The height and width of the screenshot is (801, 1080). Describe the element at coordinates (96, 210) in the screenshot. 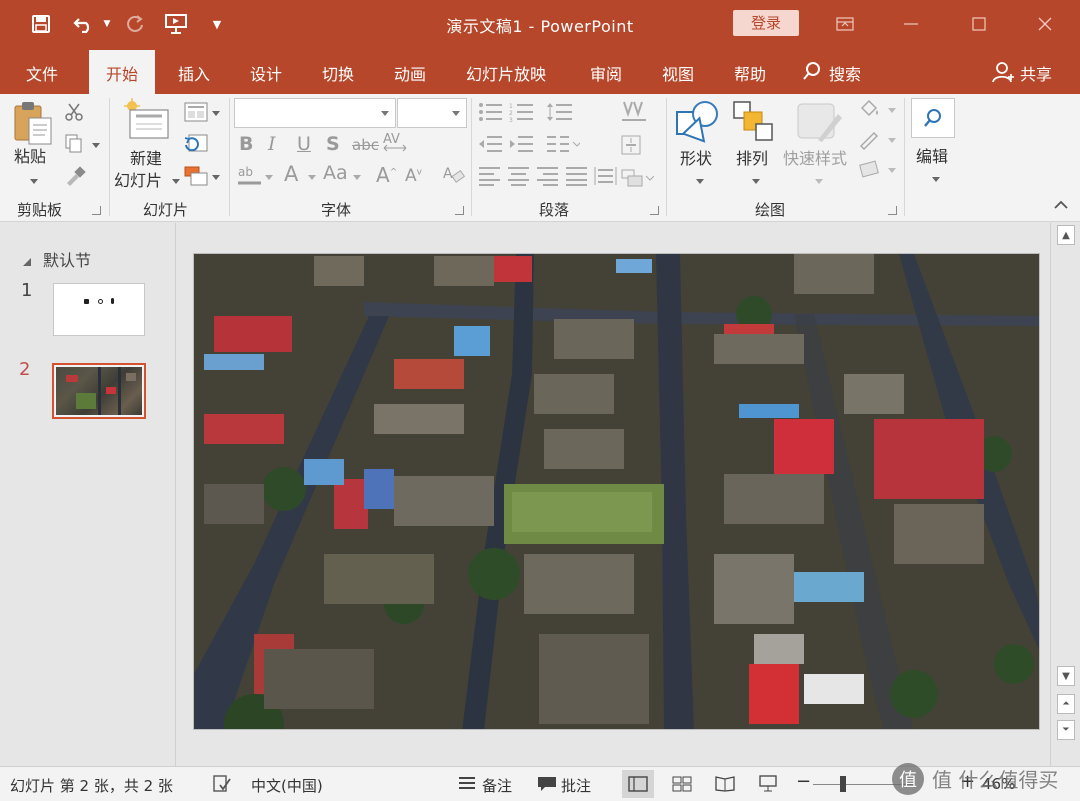

I see `clipboard-launcher-icon` at that location.